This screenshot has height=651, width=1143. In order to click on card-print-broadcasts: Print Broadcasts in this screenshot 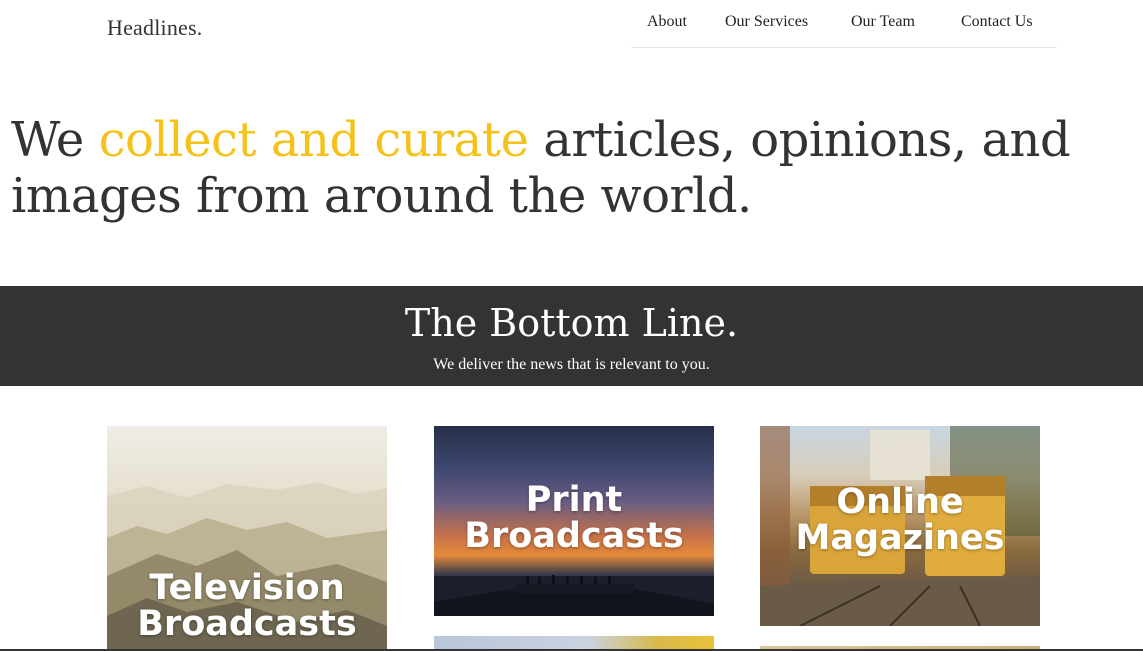, I will do `click(574, 521)`.